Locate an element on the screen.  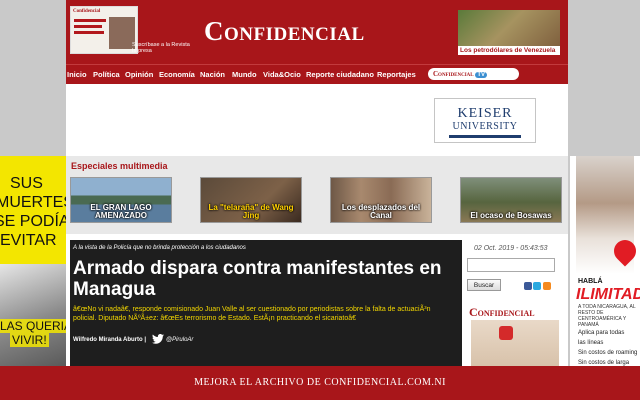
logo-text: Confidencial is located at coordinates (284, 31).